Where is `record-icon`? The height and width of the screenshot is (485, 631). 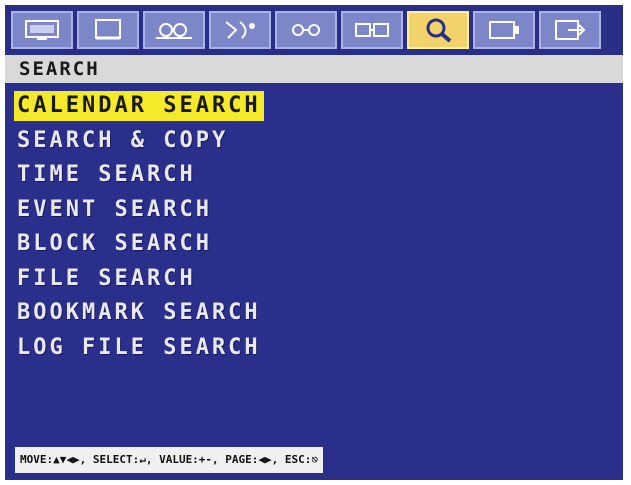 record-icon is located at coordinates (306, 30).